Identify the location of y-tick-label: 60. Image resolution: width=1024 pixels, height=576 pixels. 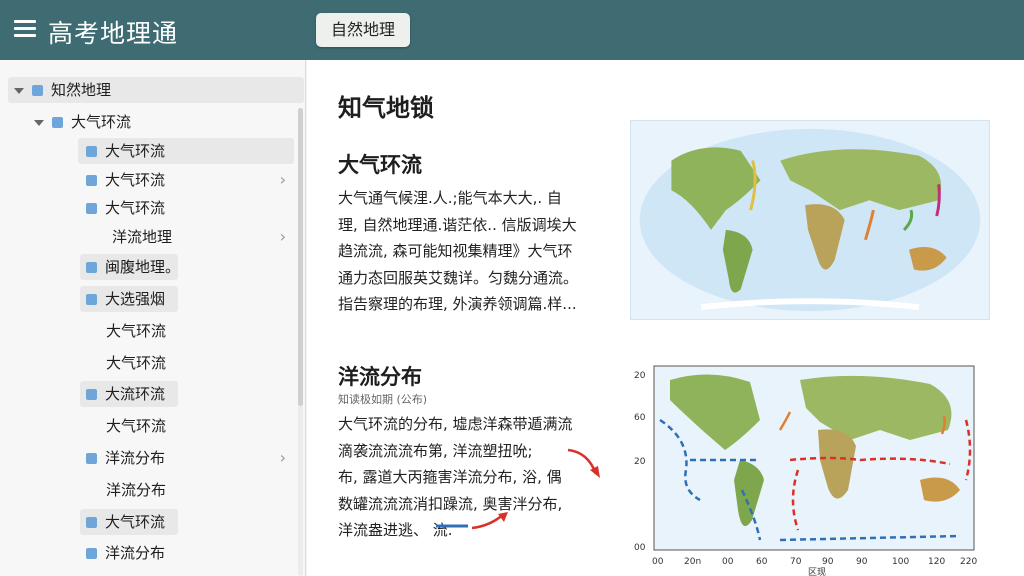
(640, 418).